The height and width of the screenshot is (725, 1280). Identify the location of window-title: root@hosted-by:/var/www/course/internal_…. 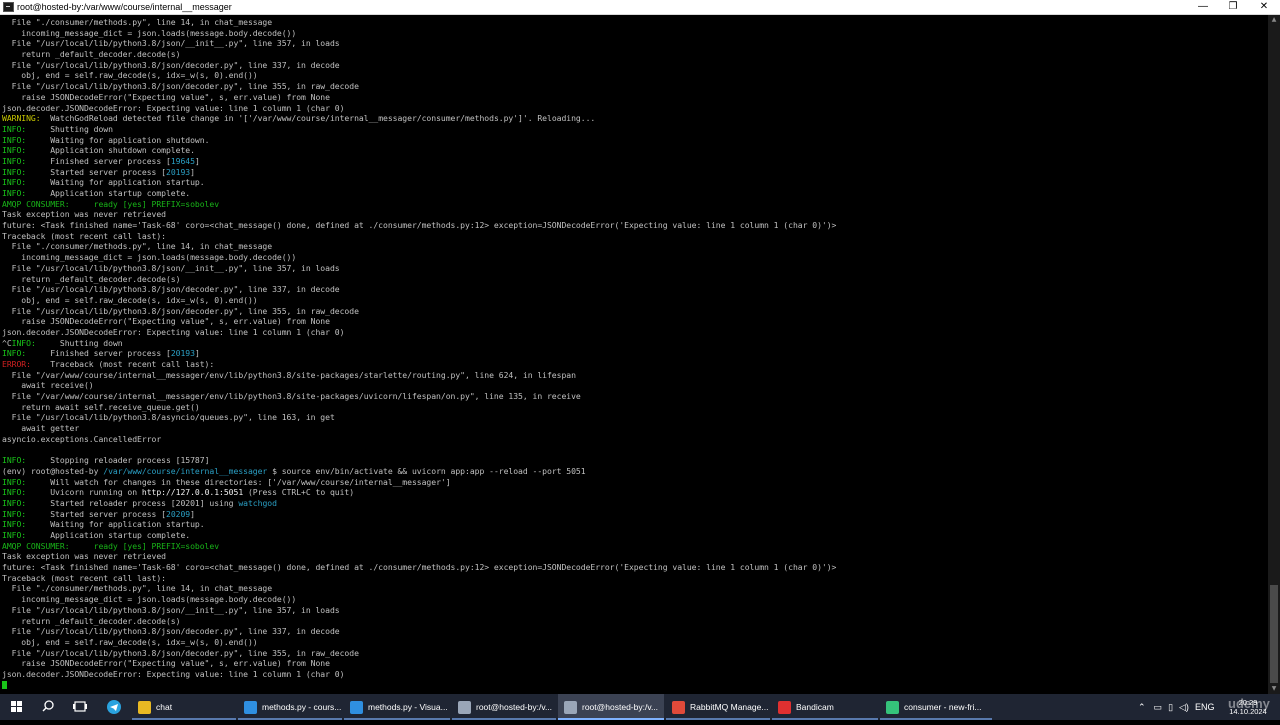
(124, 7).